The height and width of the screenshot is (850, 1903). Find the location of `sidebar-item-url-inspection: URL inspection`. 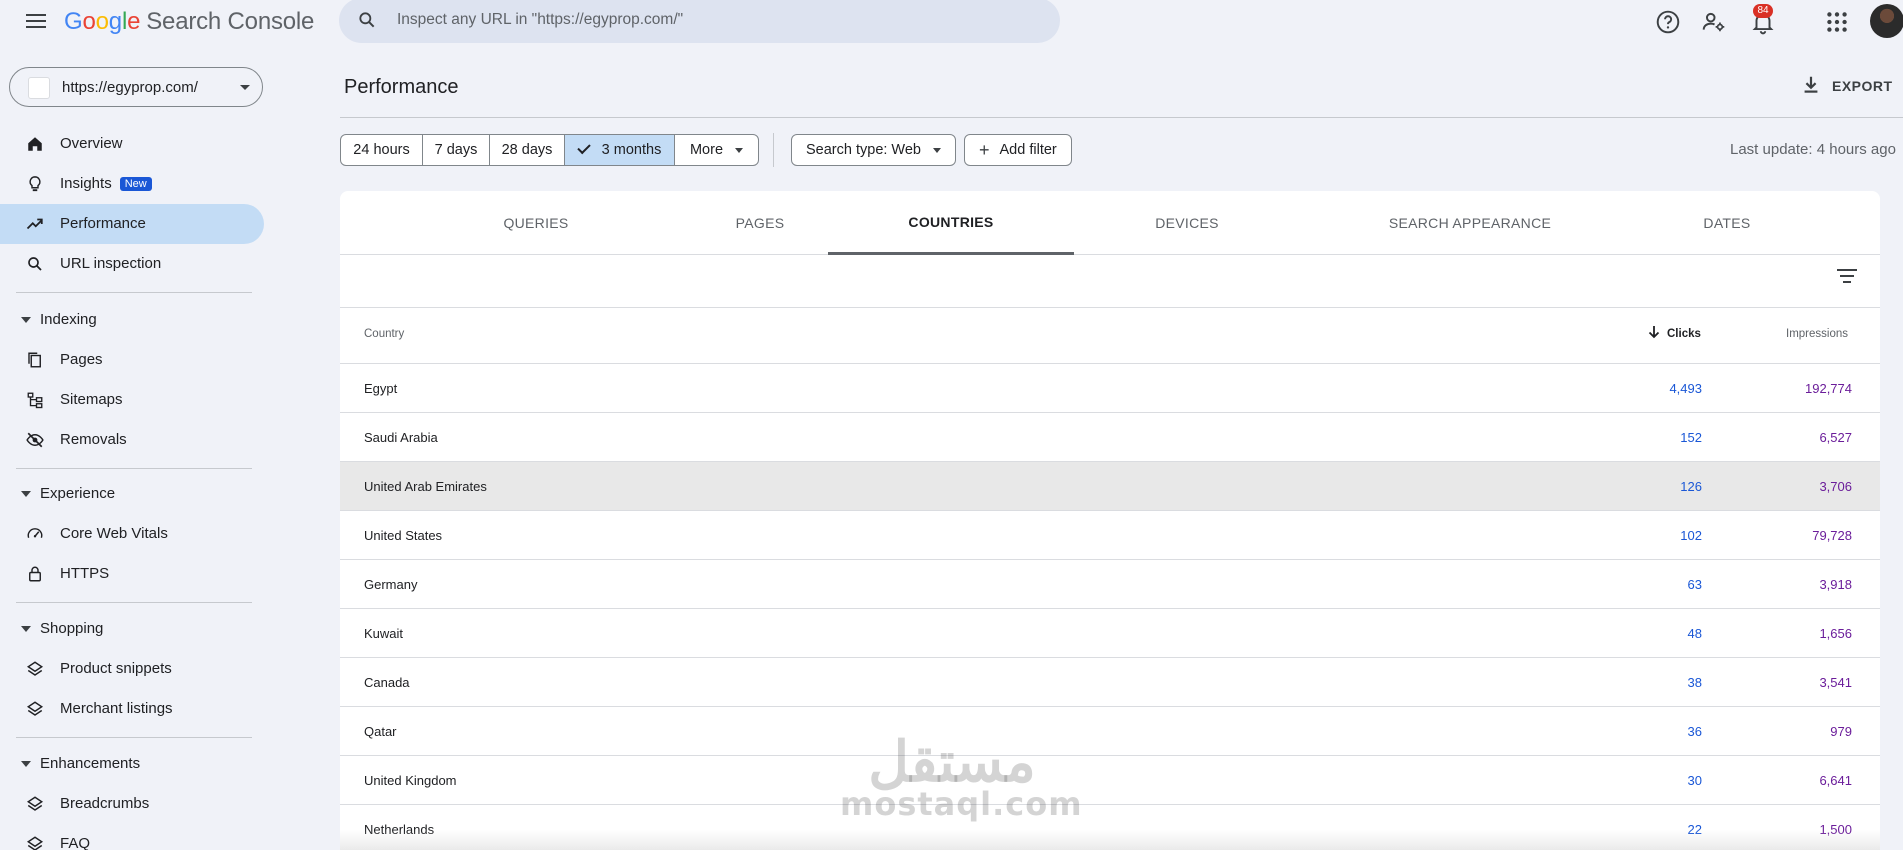

sidebar-item-url-inspection: URL inspection is located at coordinates (132, 264).